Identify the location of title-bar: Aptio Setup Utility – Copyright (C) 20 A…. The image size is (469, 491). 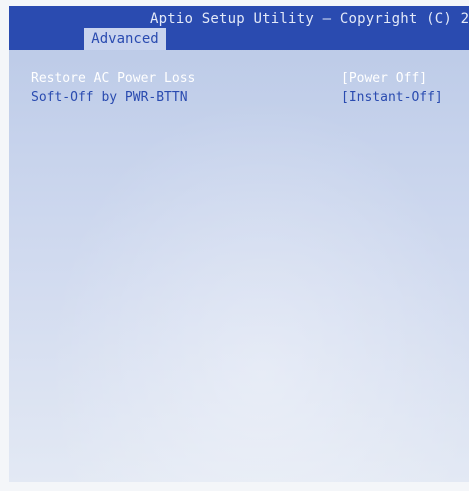
(239, 28).